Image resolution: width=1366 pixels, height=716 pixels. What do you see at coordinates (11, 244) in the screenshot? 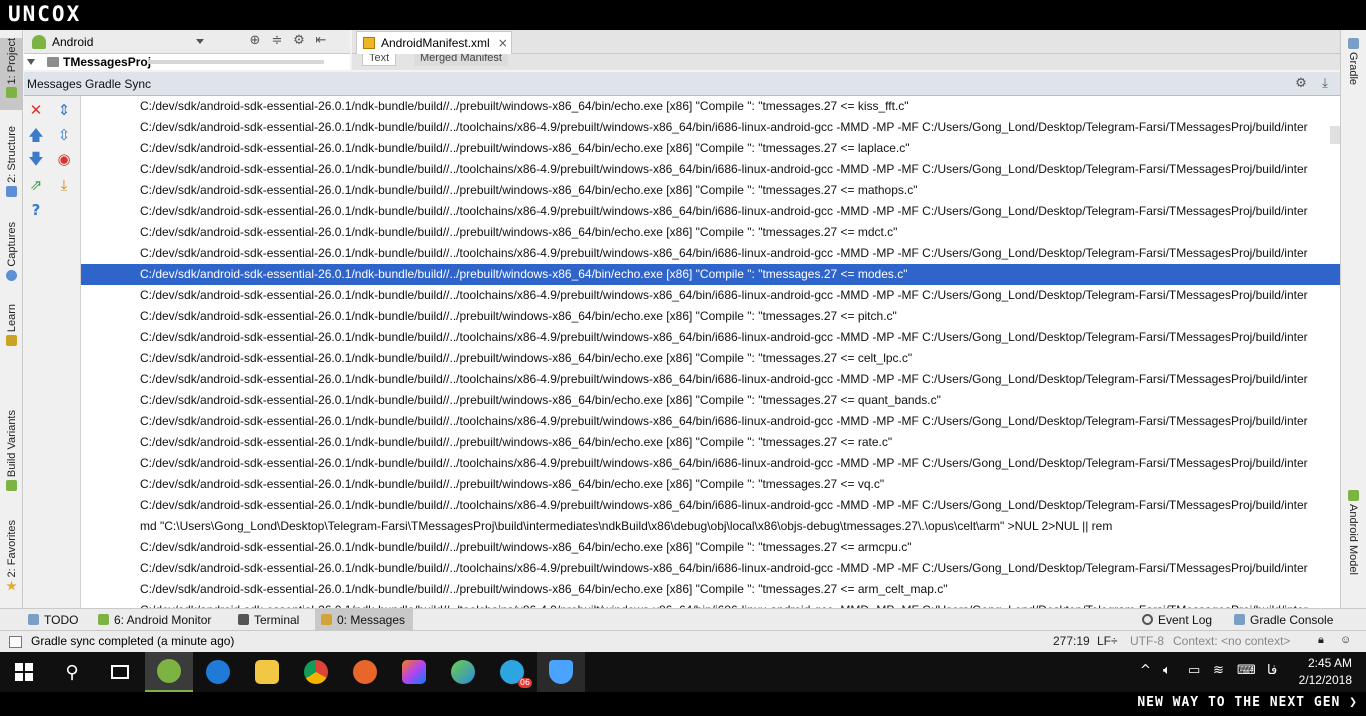
I see `tab-captures-label: Captures` at bounding box center [11, 244].